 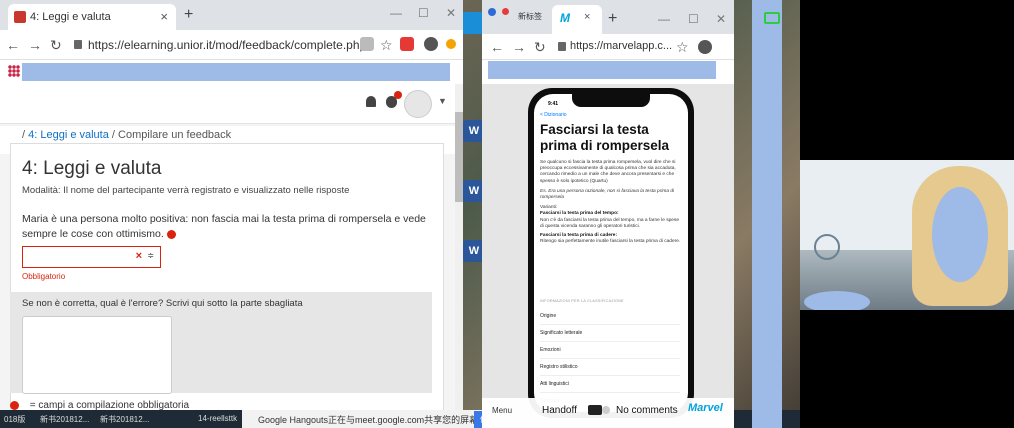 What do you see at coordinates (217, 418) in the screenshot?
I see `taskbar-item: 14-reellsttk` at bounding box center [217, 418].